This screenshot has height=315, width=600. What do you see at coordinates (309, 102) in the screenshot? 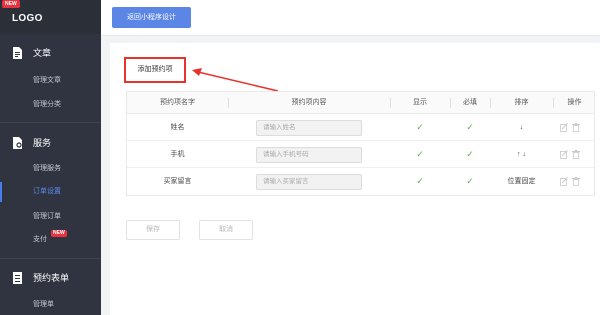
I see `column-header-content: 预约项内容` at bounding box center [309, 102].